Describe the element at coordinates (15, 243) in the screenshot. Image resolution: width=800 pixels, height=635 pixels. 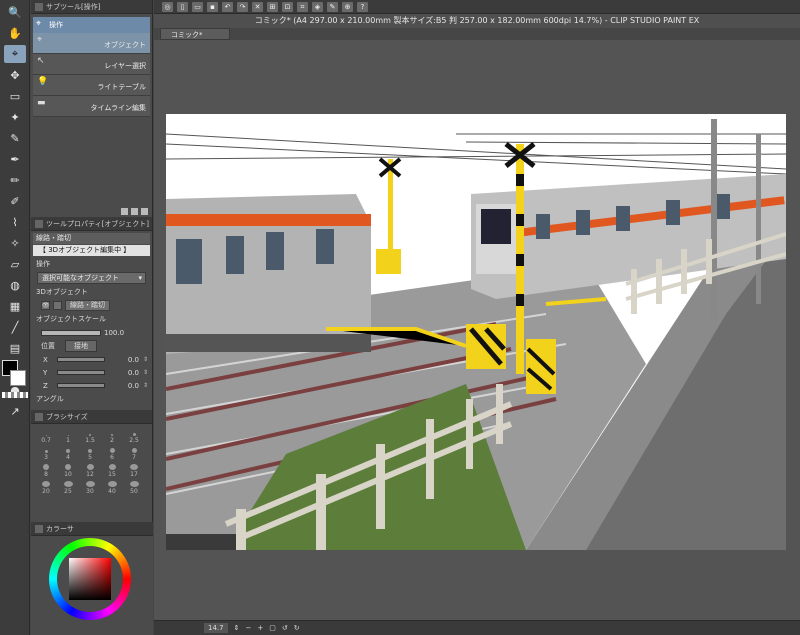
I see `decoration-icon: ✧` at that location.